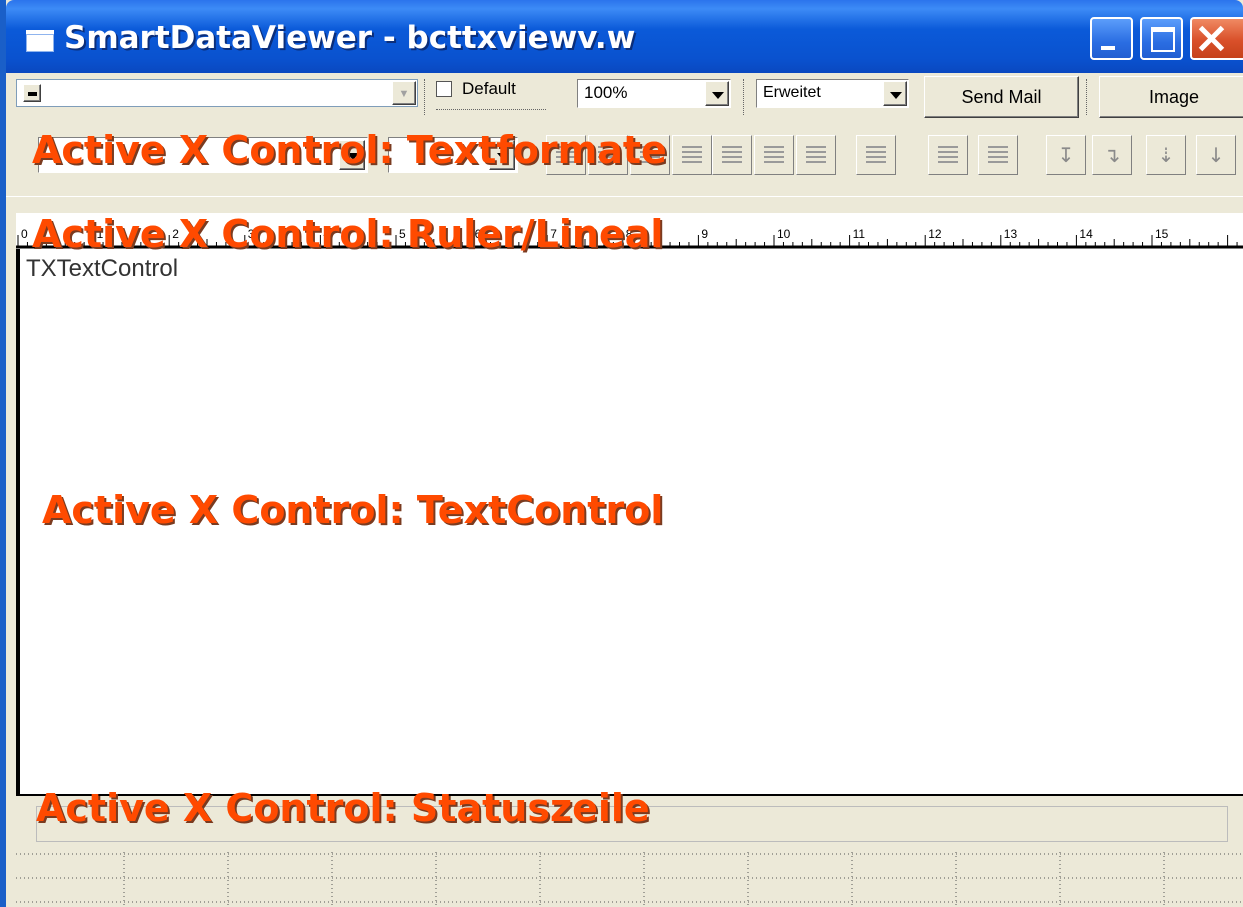 Image resolution: width=1243 pixels, height=907 pixels. I want to click on mode-dropdown-icon, so click(895, 93).